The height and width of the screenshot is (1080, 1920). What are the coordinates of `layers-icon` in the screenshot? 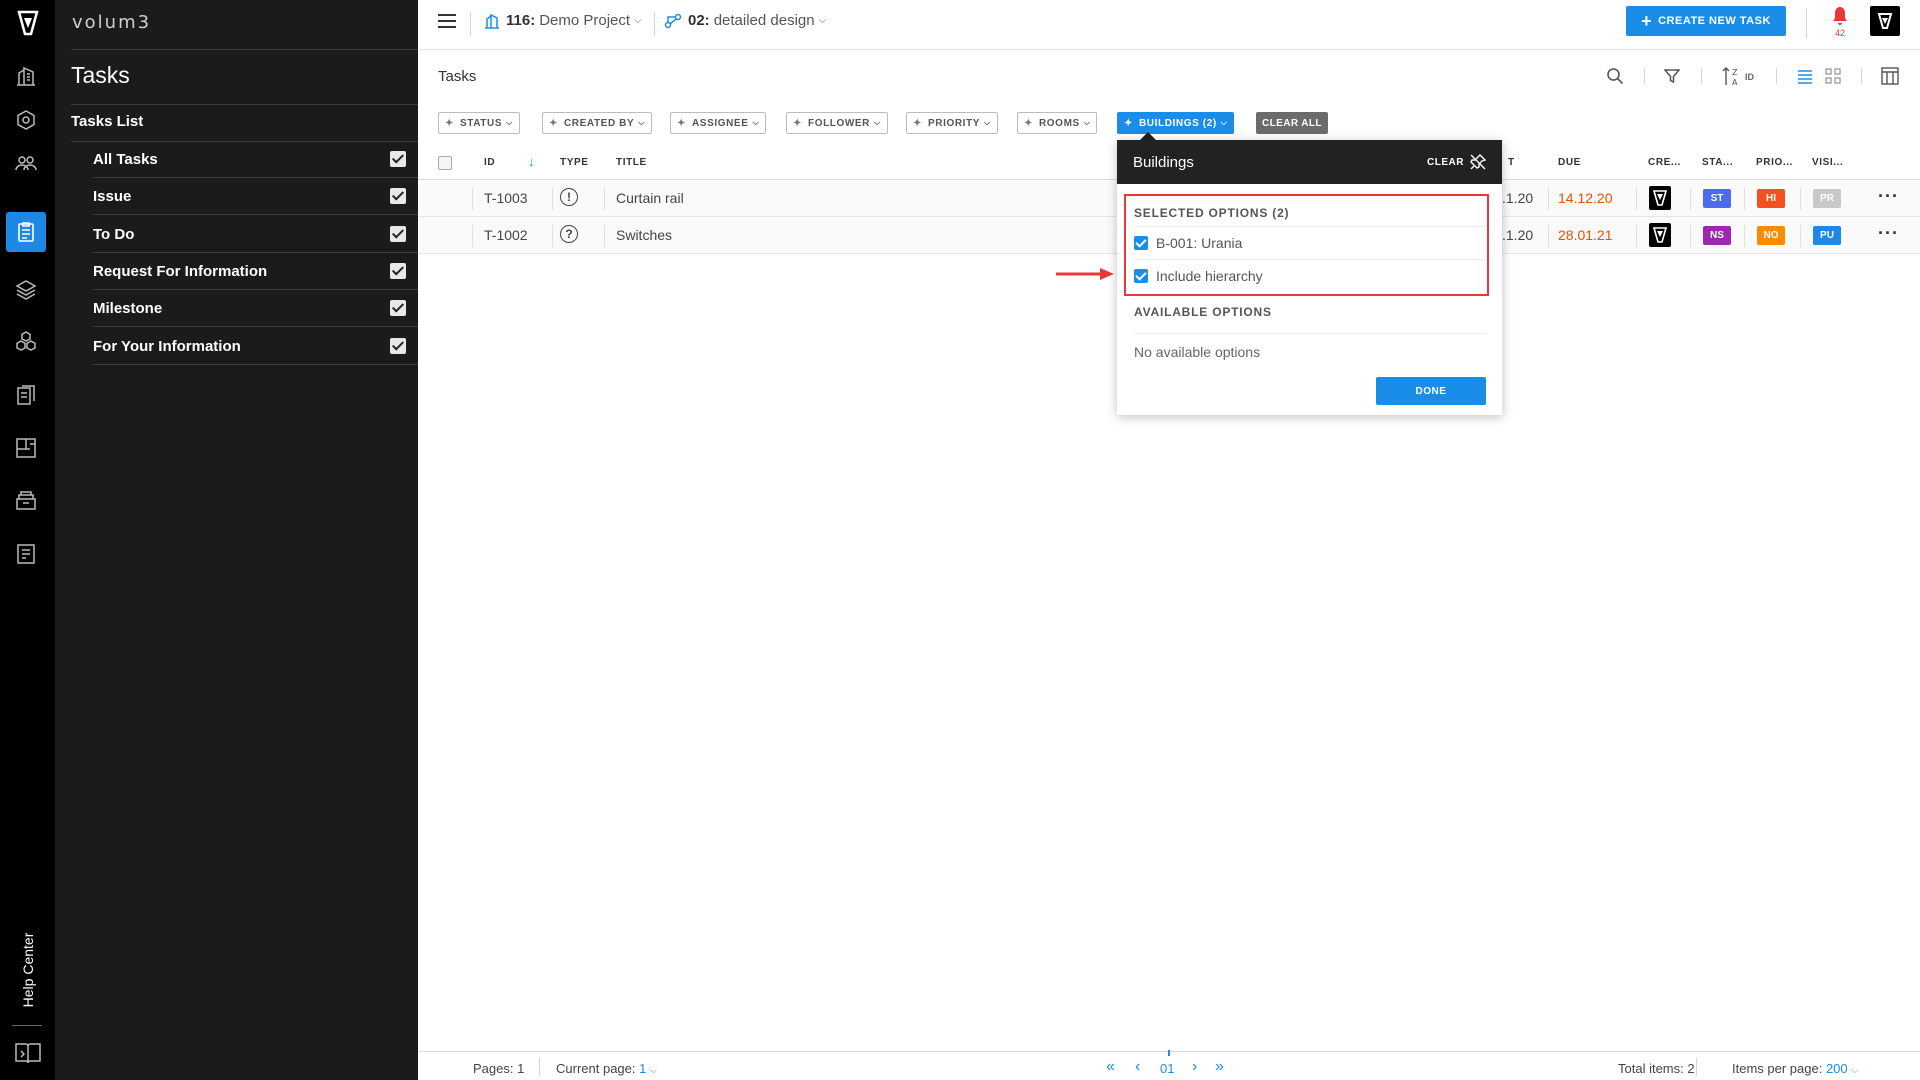 It's located at (26, 290).